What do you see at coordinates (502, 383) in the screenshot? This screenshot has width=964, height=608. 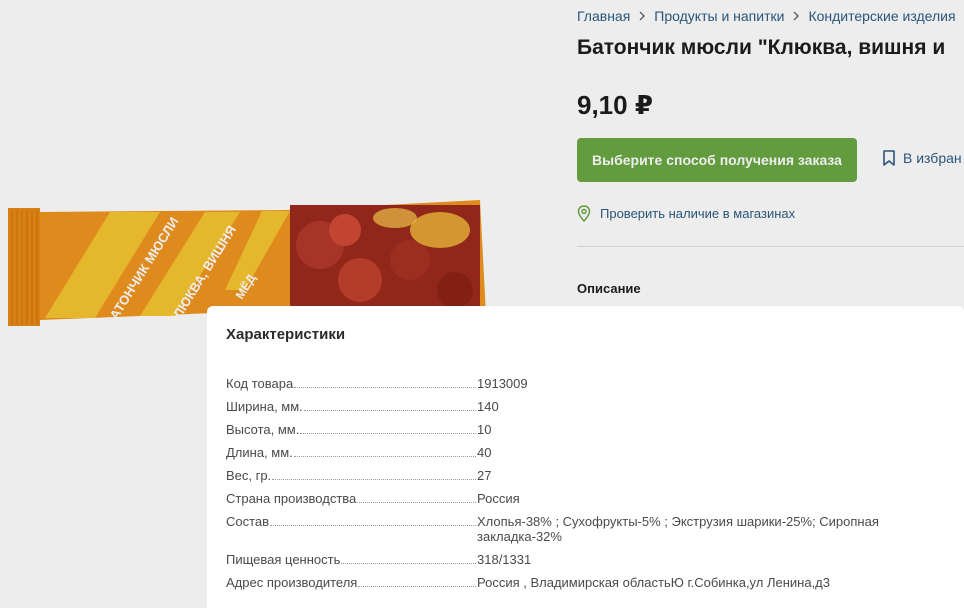 I see `spec-value: 1913009` at bounding box center [502, 383].